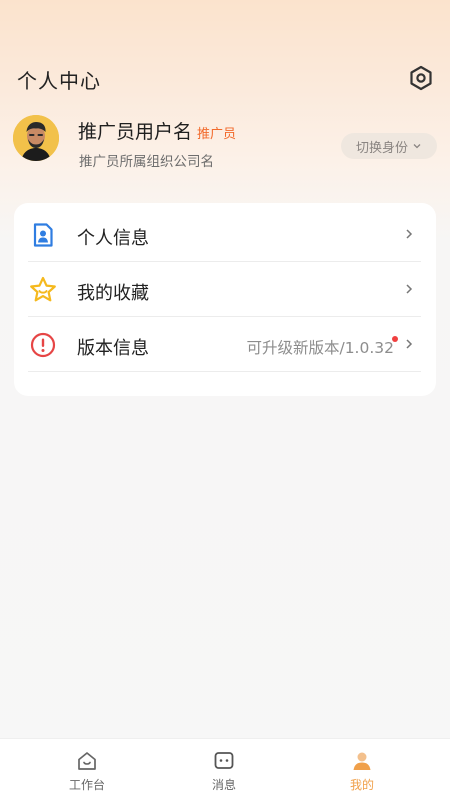  Describe the element at coordinates (395, 339) in the screenshot. I see `update-notification-dot` at that location.